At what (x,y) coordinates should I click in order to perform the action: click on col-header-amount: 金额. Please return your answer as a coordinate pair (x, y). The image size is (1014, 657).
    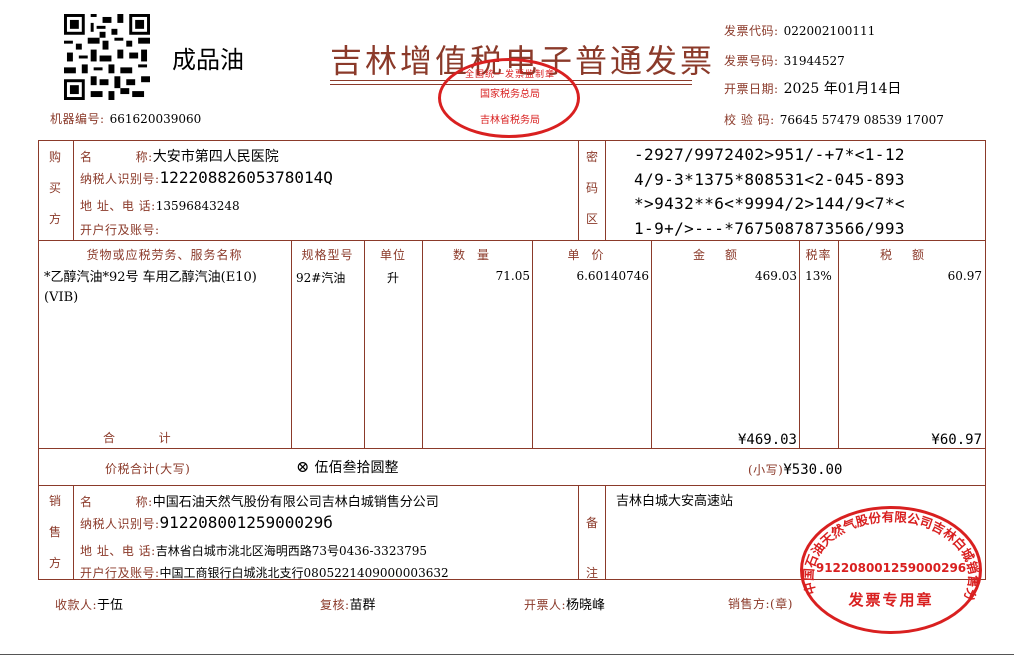
    Looking at the image, I should click on (724, 255).